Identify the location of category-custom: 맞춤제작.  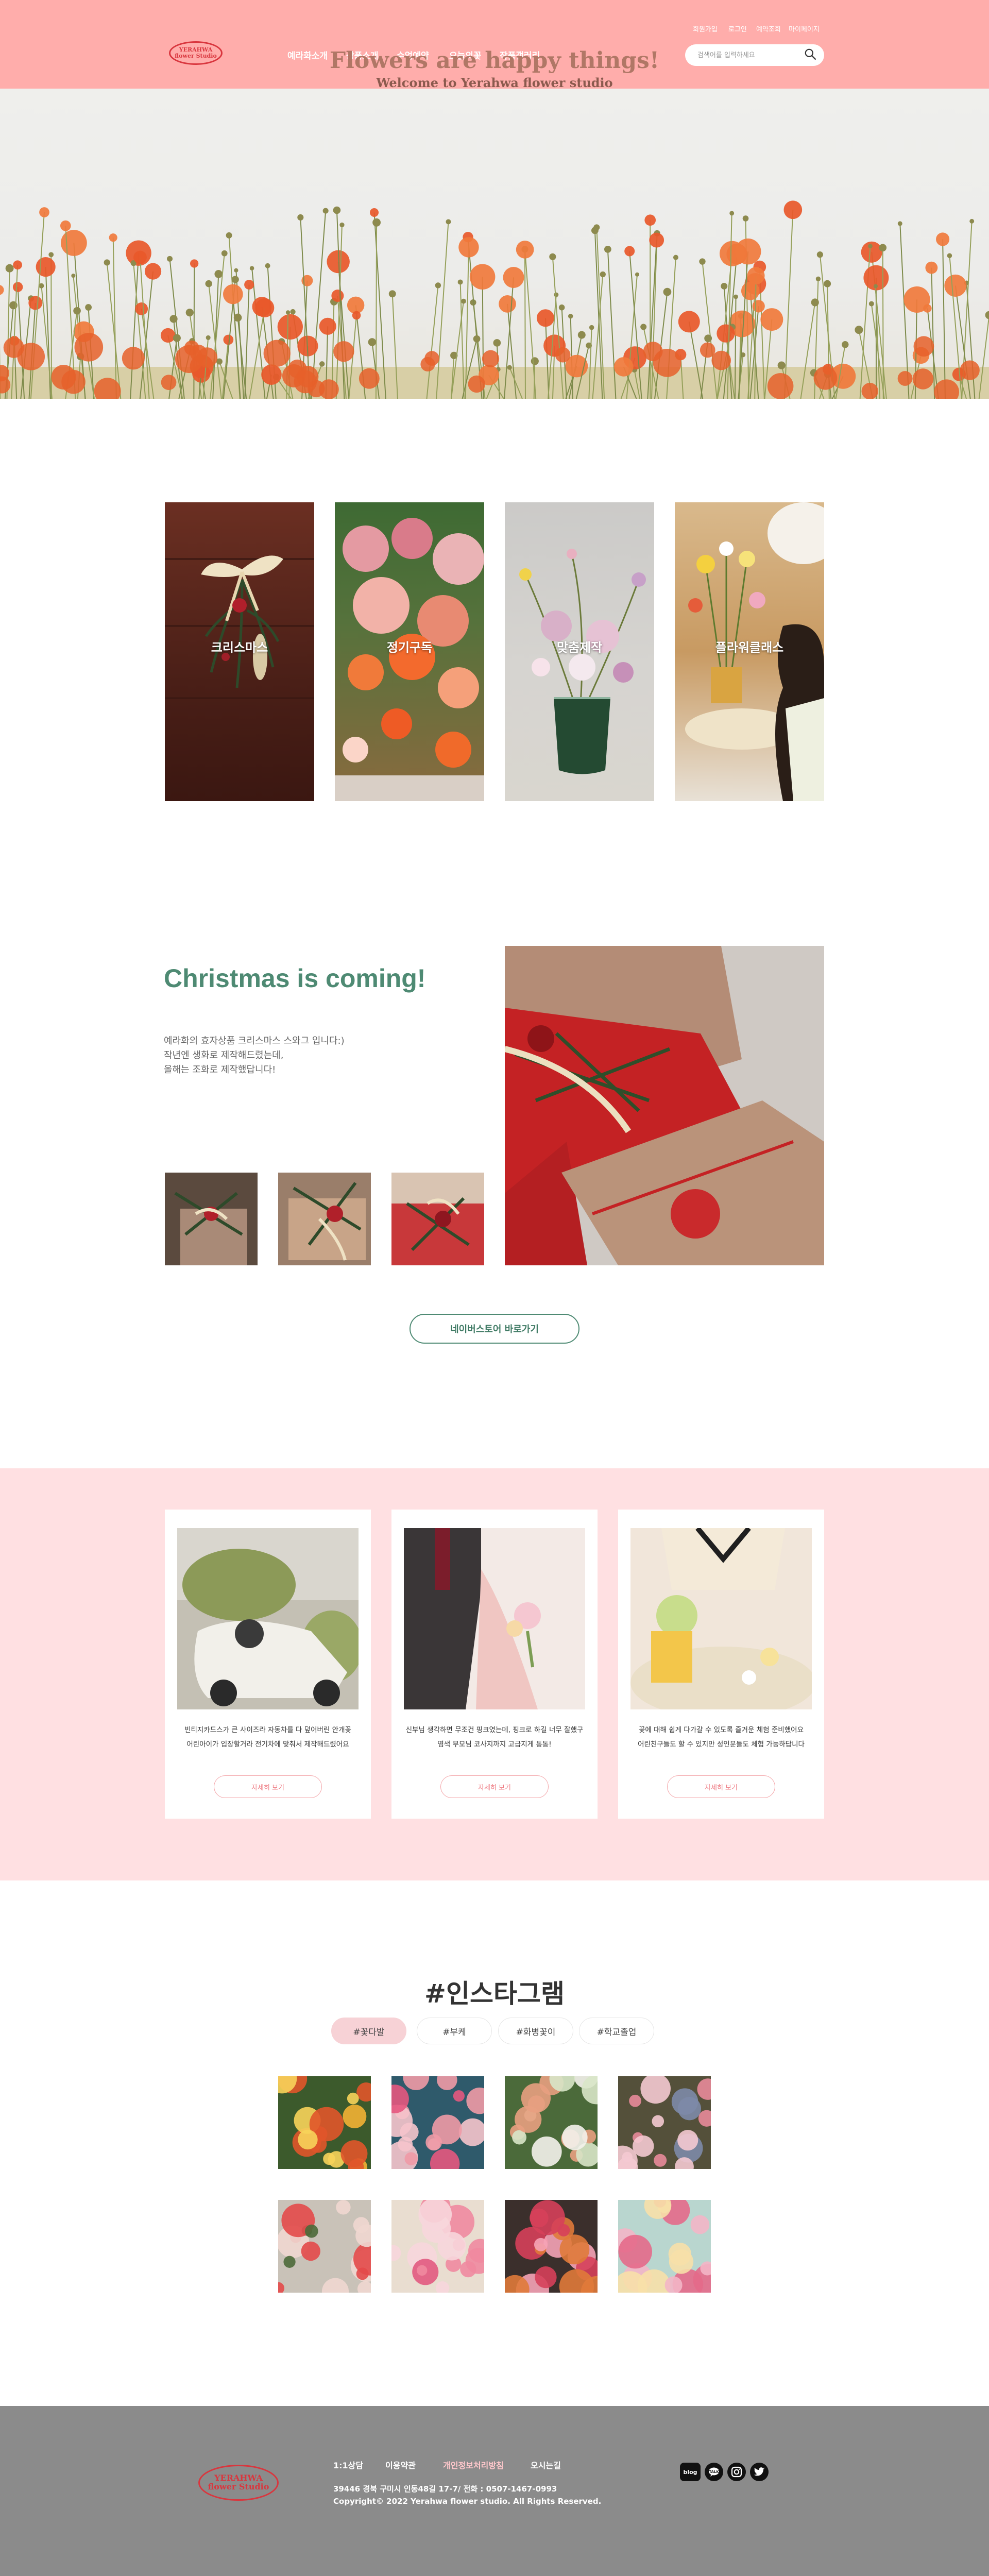
(579, 652).